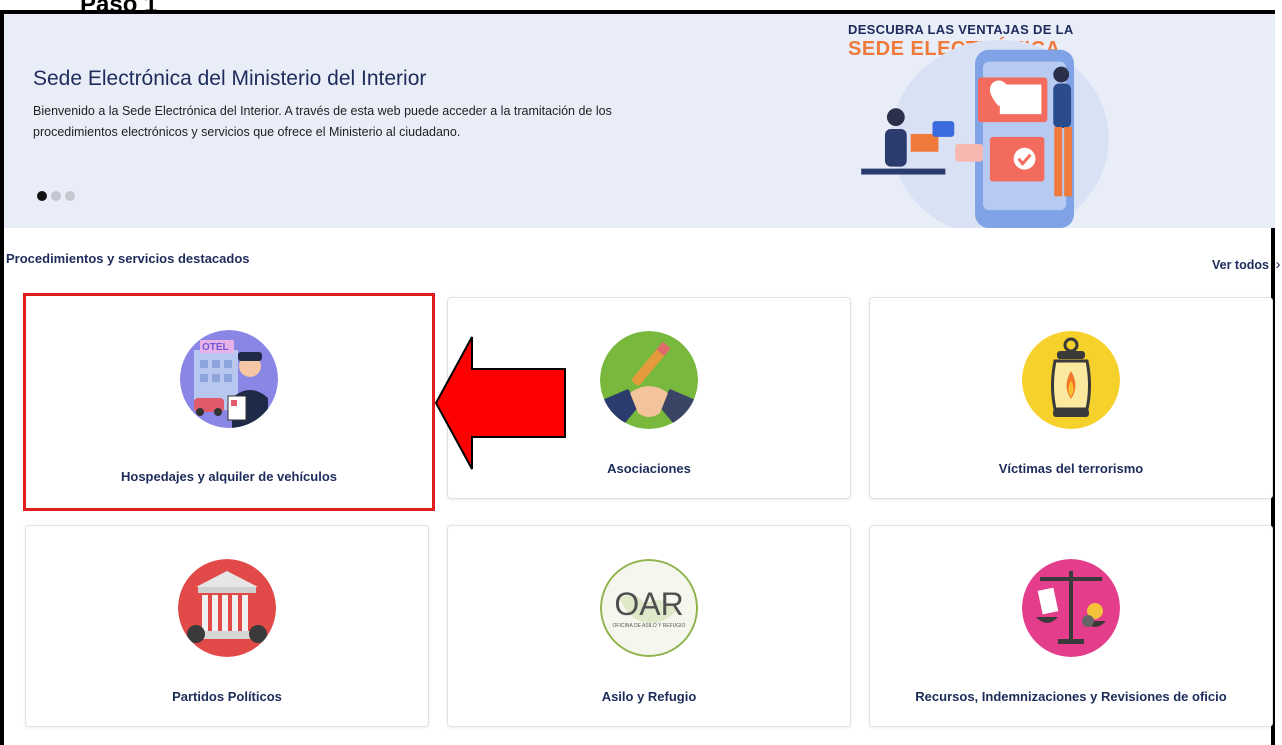 This screenshot has height=745, width=1282. I want to click on lantern-icon, so click(1071, 380).